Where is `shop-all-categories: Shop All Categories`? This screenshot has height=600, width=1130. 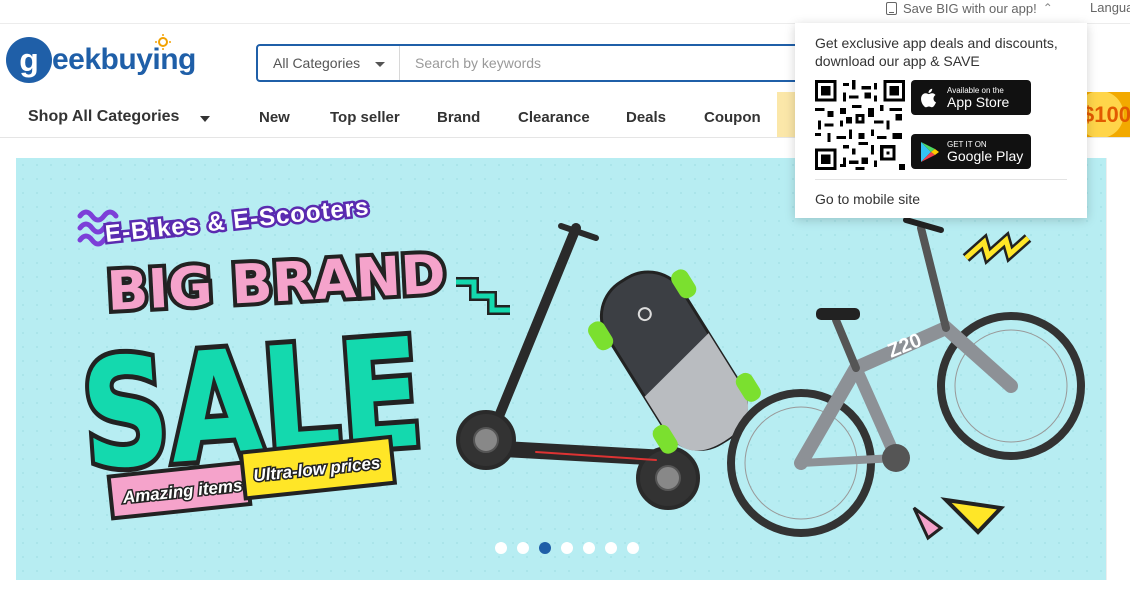
shop-all-categories: Shop All Categories is located at coordinates (103, 117).